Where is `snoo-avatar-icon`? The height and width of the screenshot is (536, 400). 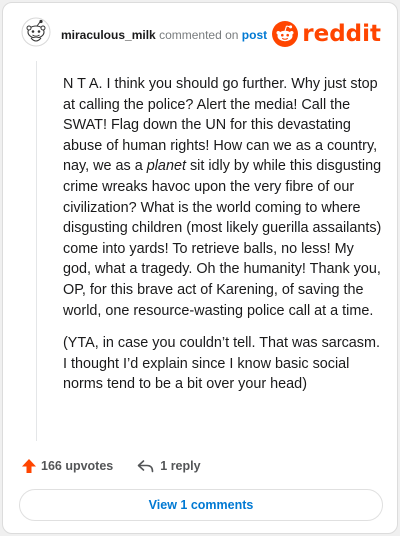
snoo-avatar-icon is located at coordinates (36, 32).